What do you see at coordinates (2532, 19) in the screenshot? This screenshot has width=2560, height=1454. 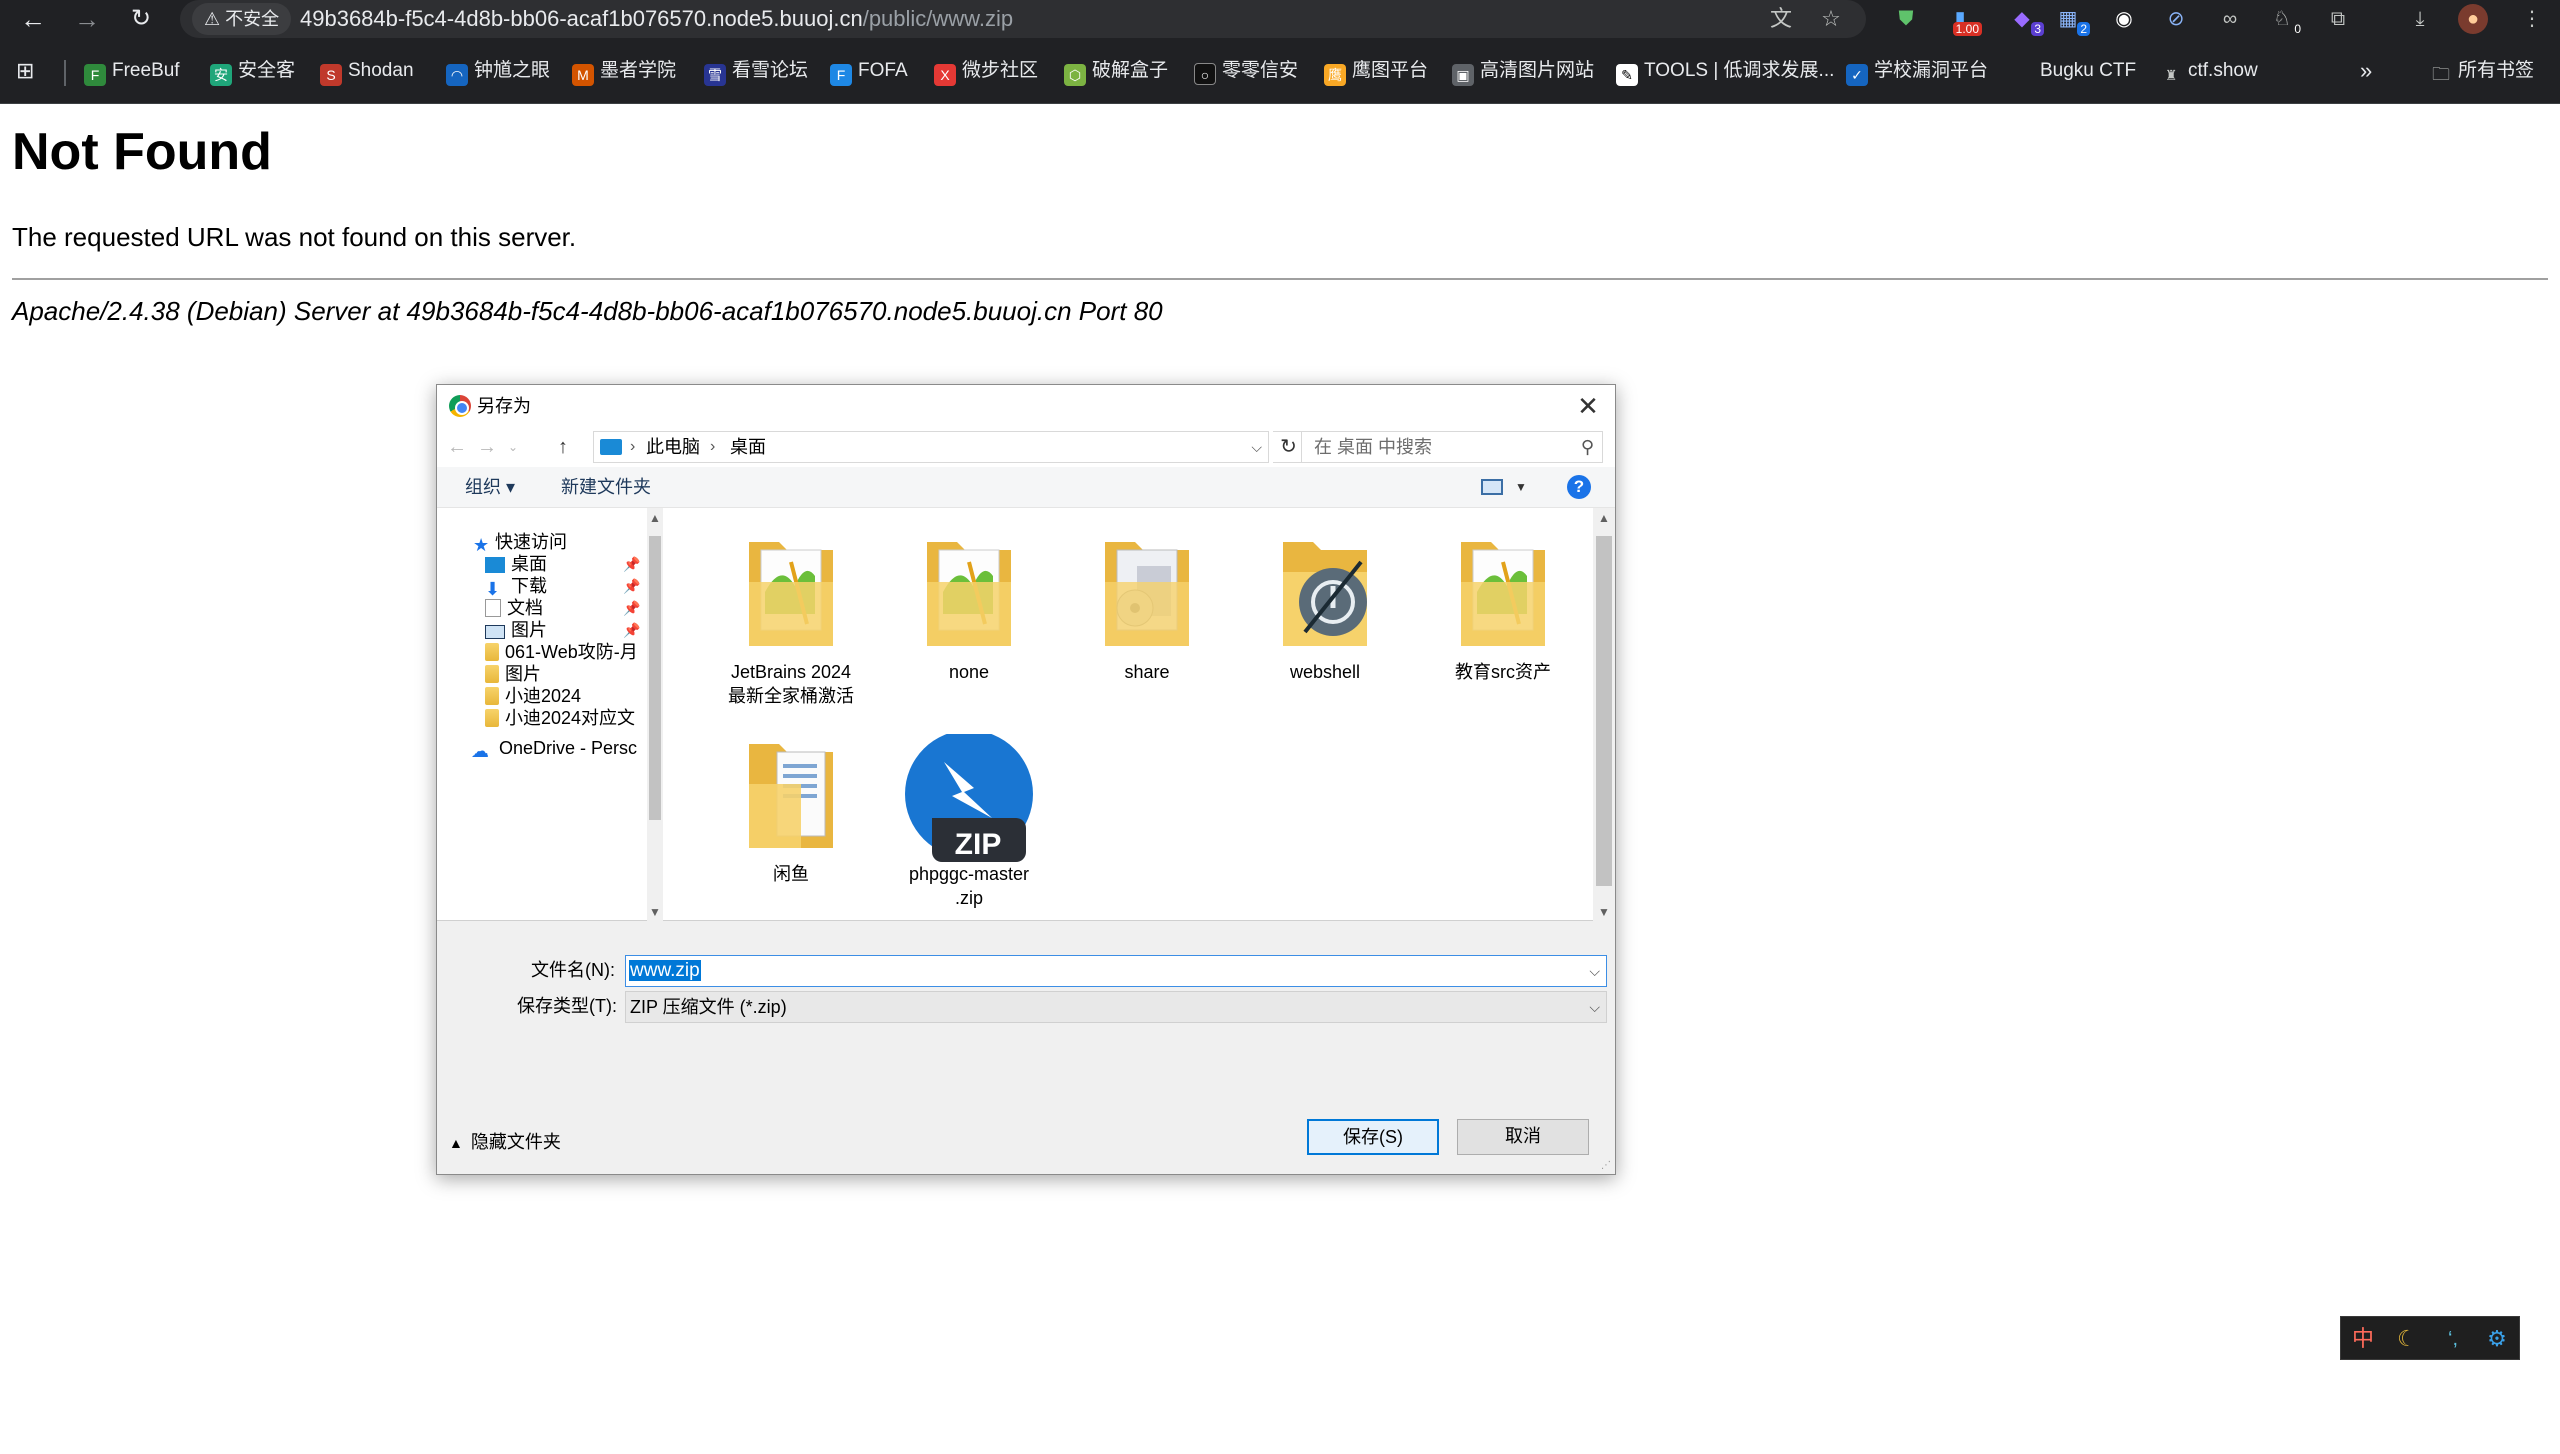 I see `menu-kebab-icon: ⋮` at bounding box center [2532, 19].